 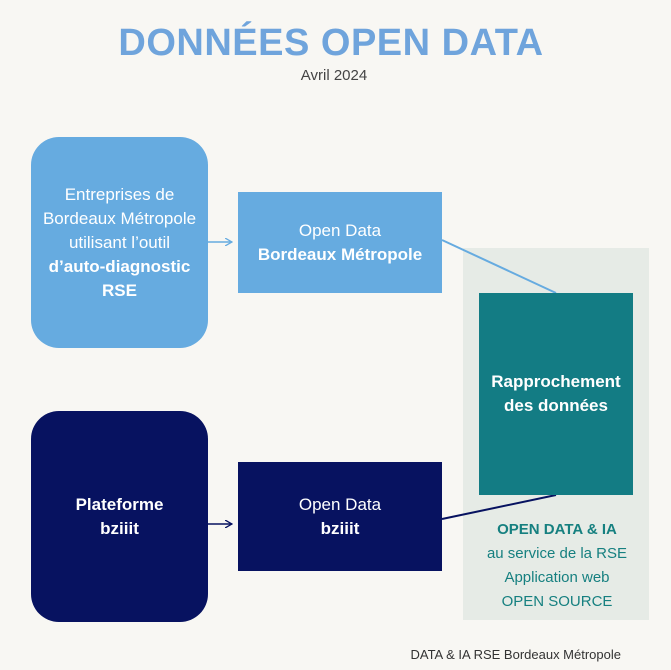 I want to click on node-open-data-bziiit: Open Data bziiit, so click(x=340, y=516).